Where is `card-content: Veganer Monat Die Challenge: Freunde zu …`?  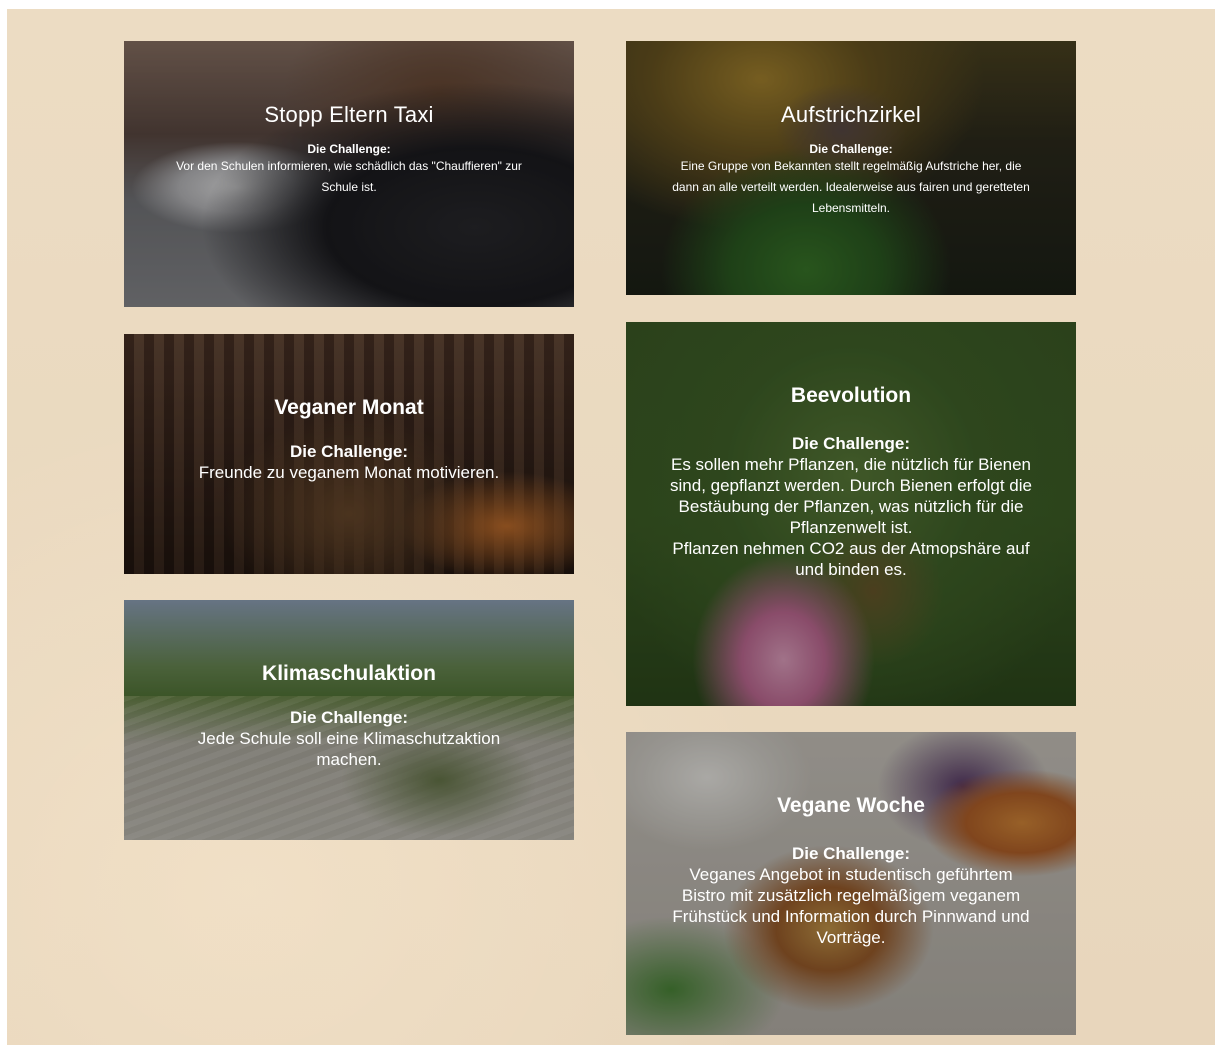
card-content: Veganer Monat Die Challenge: Freunde zu … is located at coordinates (349, 439).